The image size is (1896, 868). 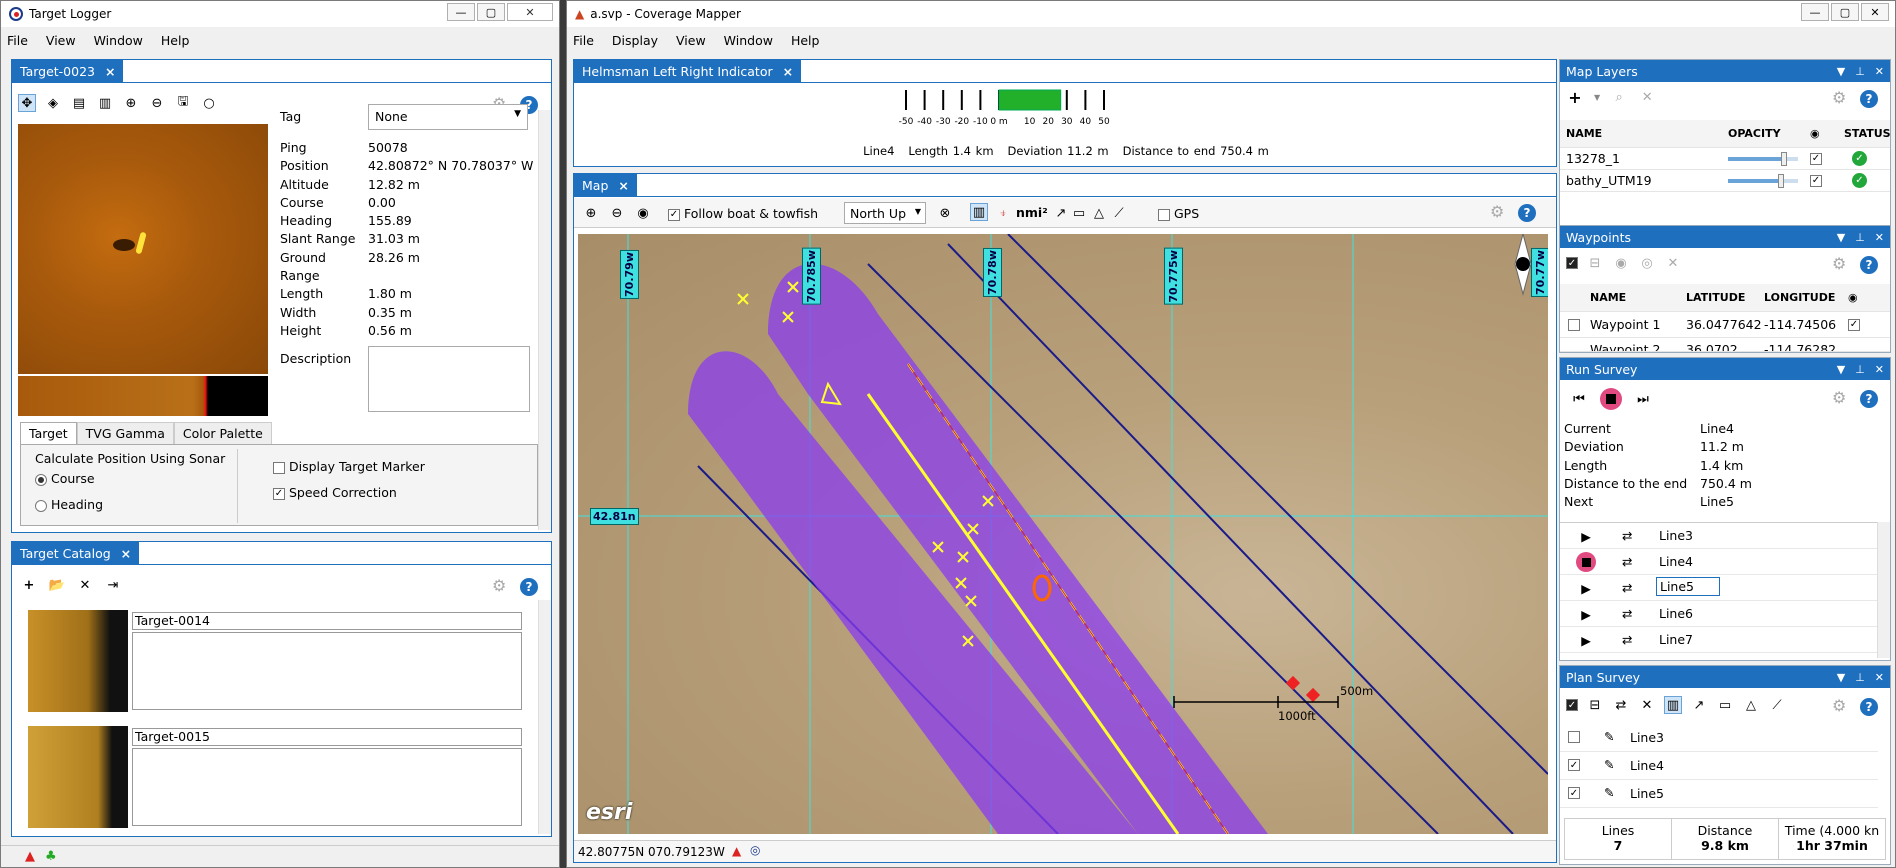 I want to click on layers-help-icon: ?, so click(x=1869, y=99).